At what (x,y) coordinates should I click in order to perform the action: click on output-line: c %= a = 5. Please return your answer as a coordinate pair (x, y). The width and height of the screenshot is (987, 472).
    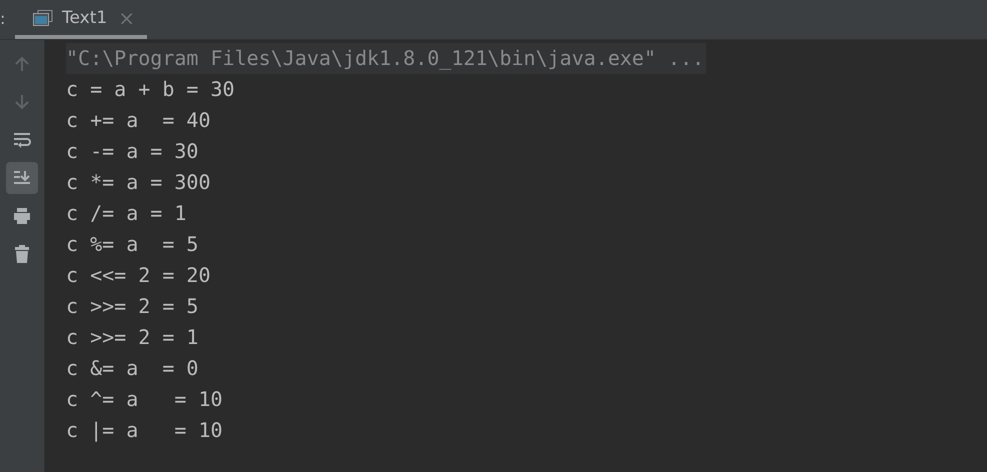
    Looking at the image, I should click on (133, 244).